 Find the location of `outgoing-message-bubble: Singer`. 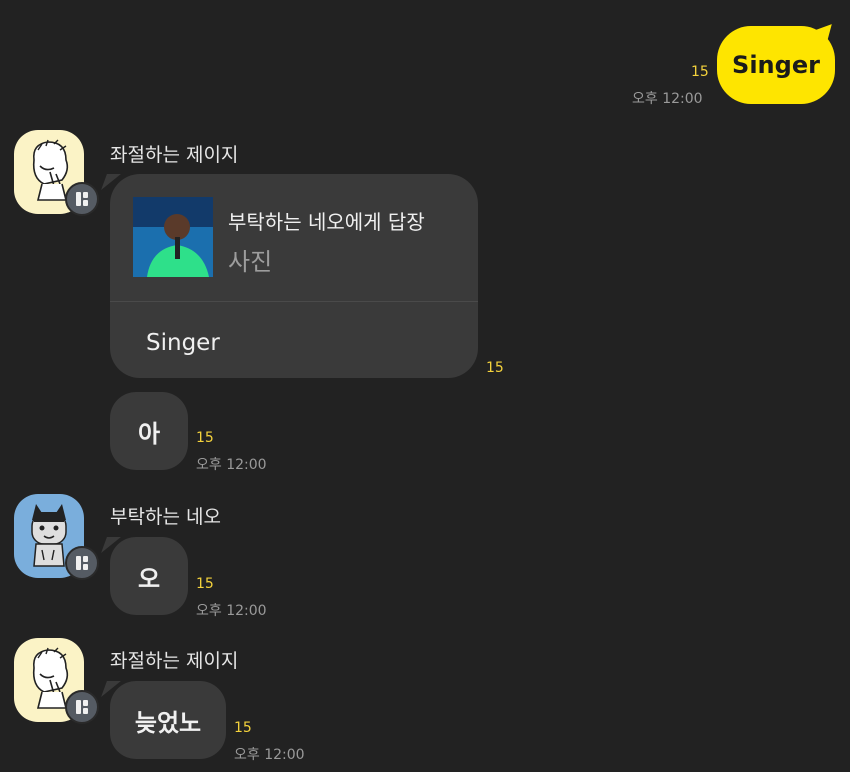

outgoing-message-bubble: Singer is located at coordinates (776, 65).